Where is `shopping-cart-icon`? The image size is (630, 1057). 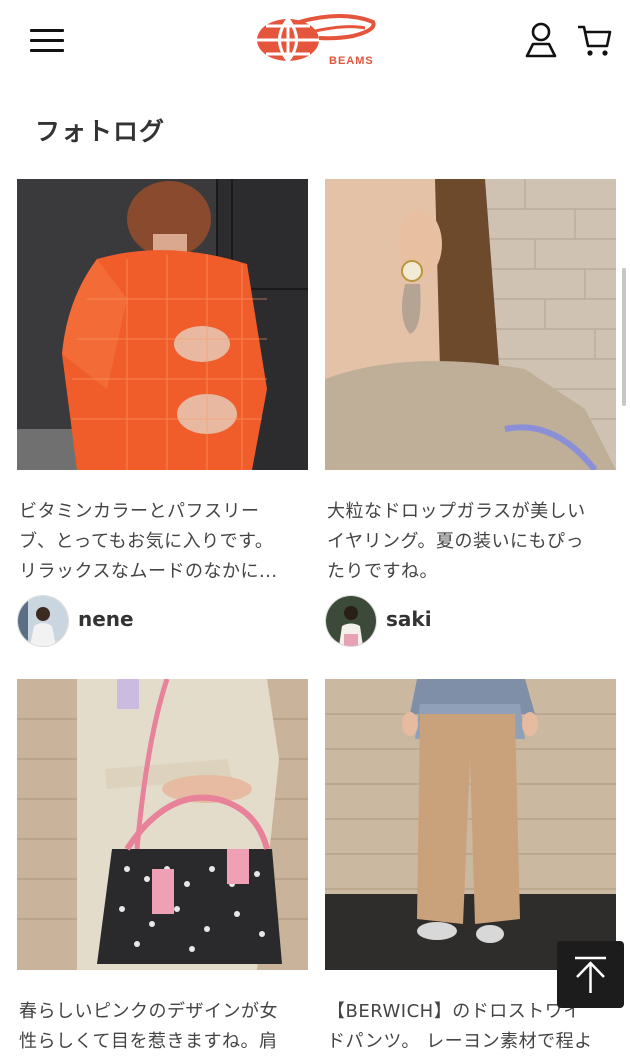 shopping-cart-icon is located at coordinates (595, 40).